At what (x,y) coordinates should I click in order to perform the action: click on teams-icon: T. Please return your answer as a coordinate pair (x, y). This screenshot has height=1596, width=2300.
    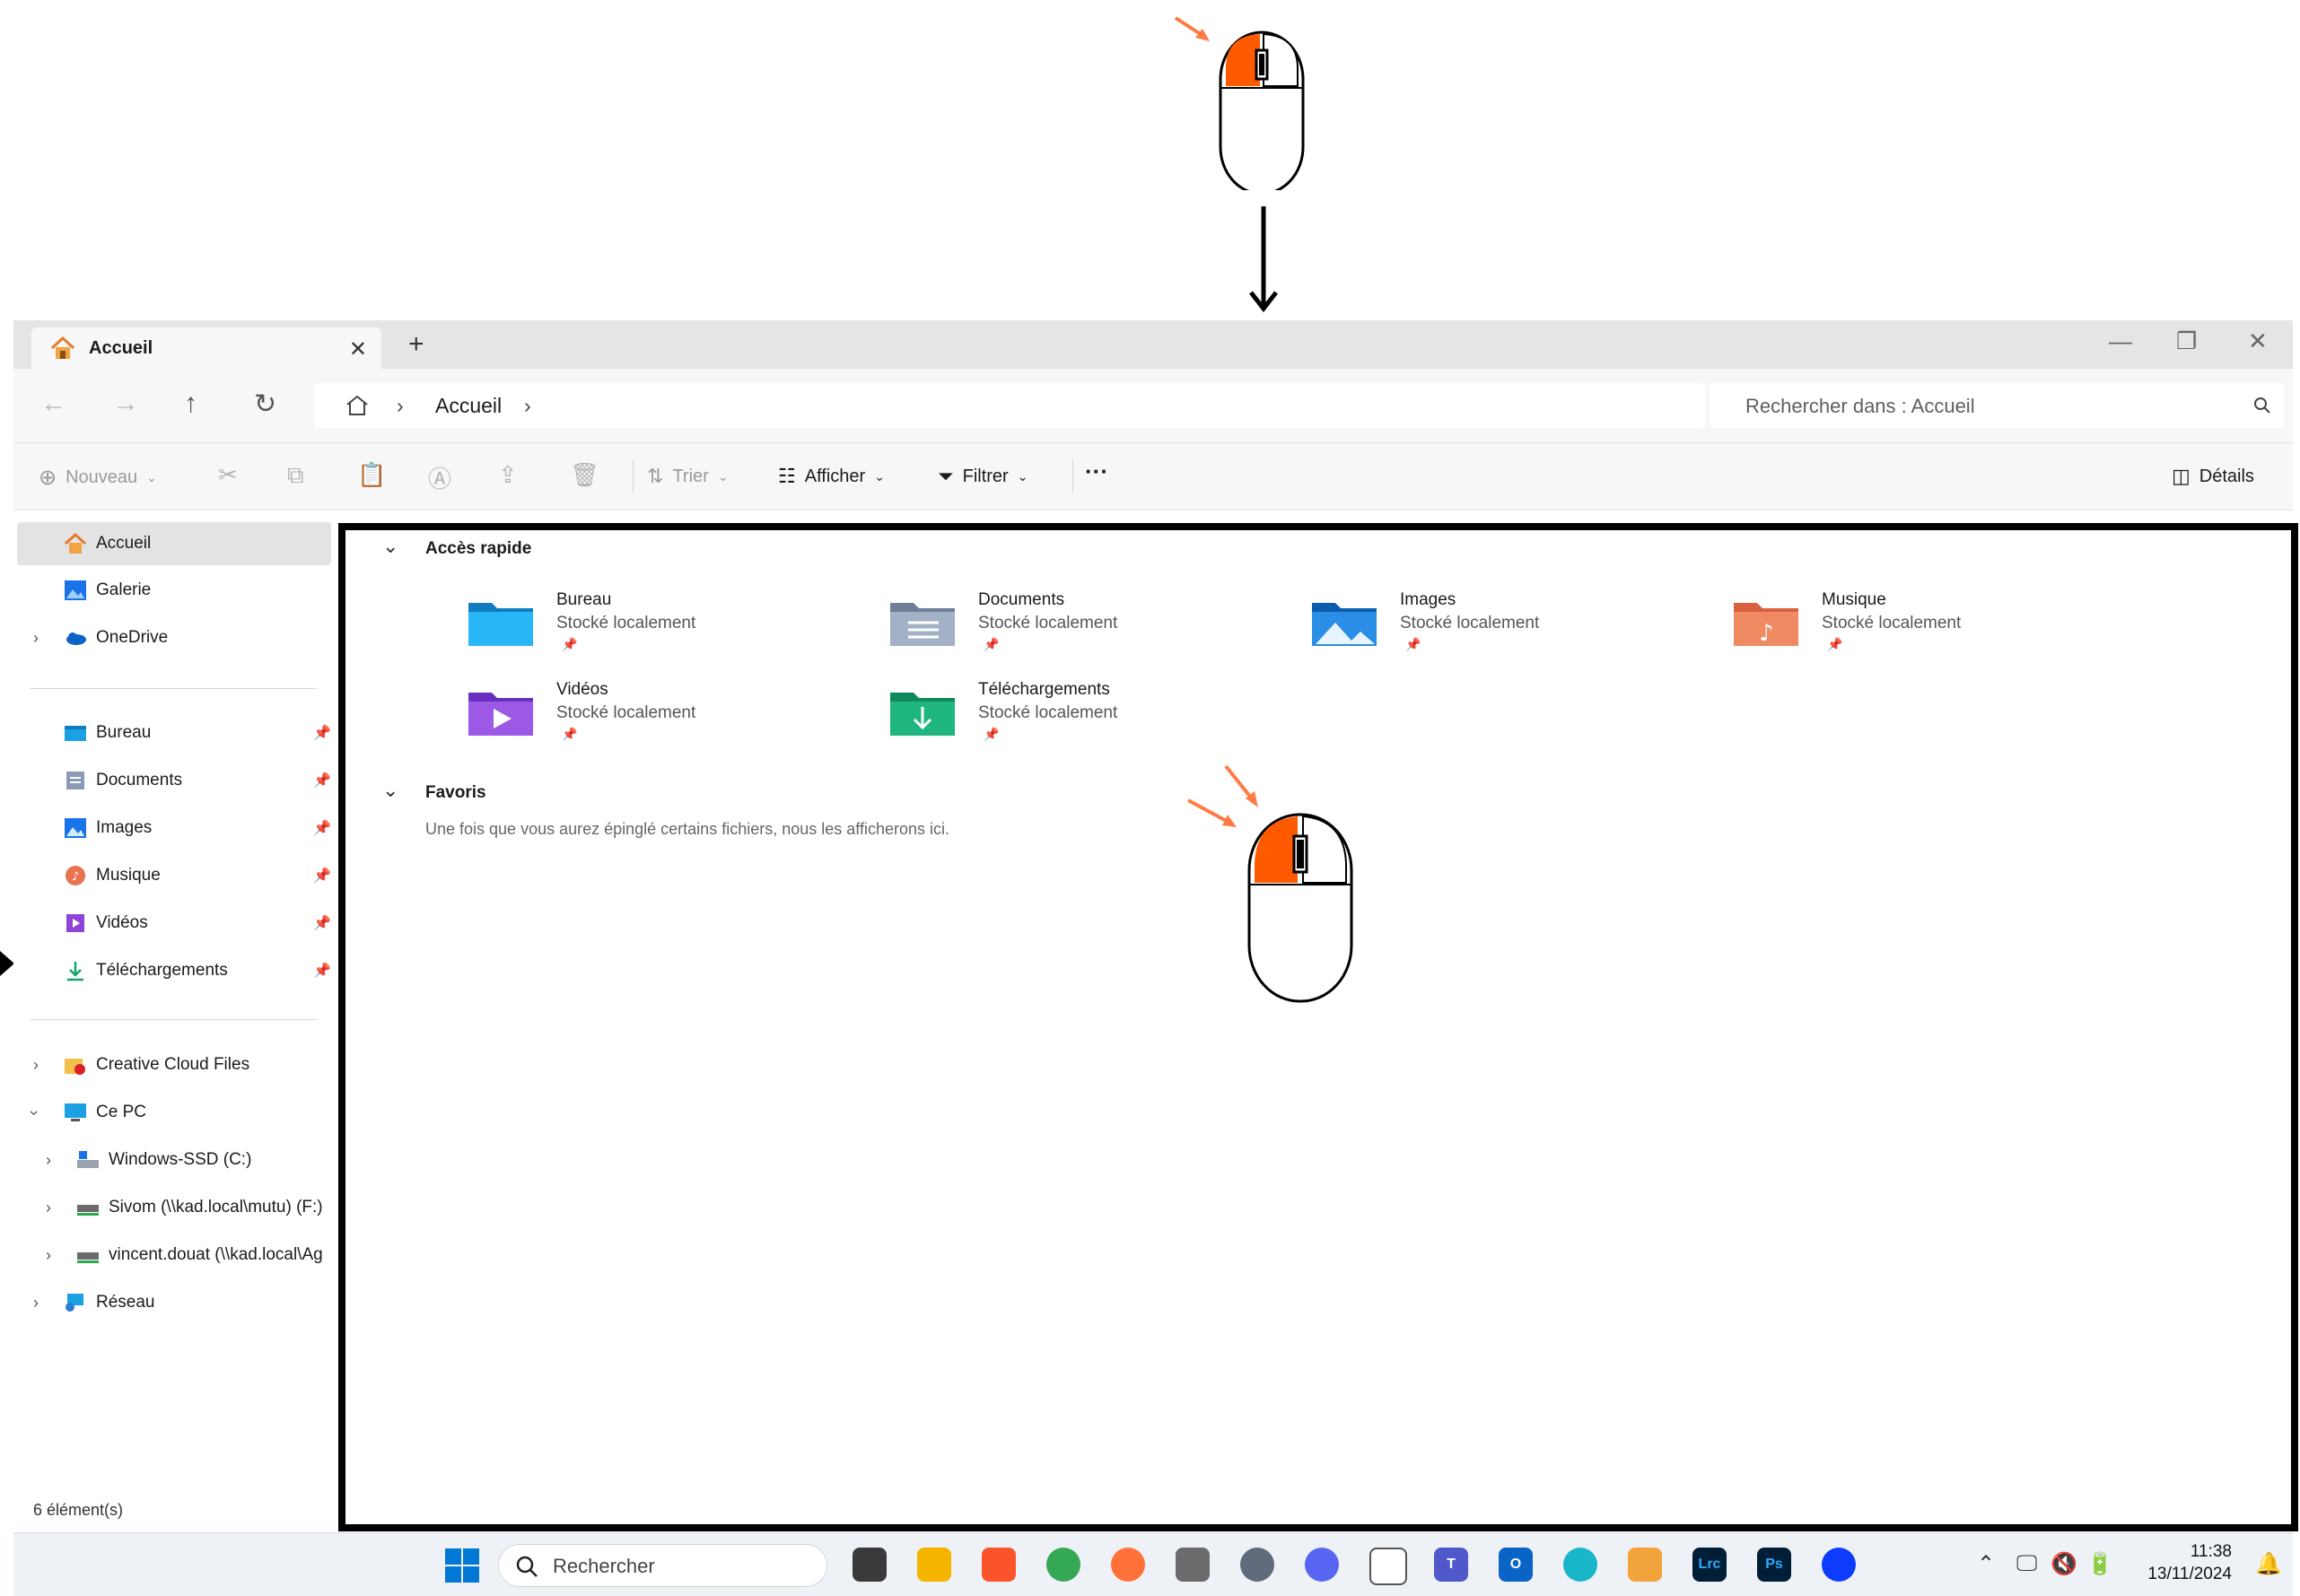
    Looking at the image, I should click on (1451, 1565).